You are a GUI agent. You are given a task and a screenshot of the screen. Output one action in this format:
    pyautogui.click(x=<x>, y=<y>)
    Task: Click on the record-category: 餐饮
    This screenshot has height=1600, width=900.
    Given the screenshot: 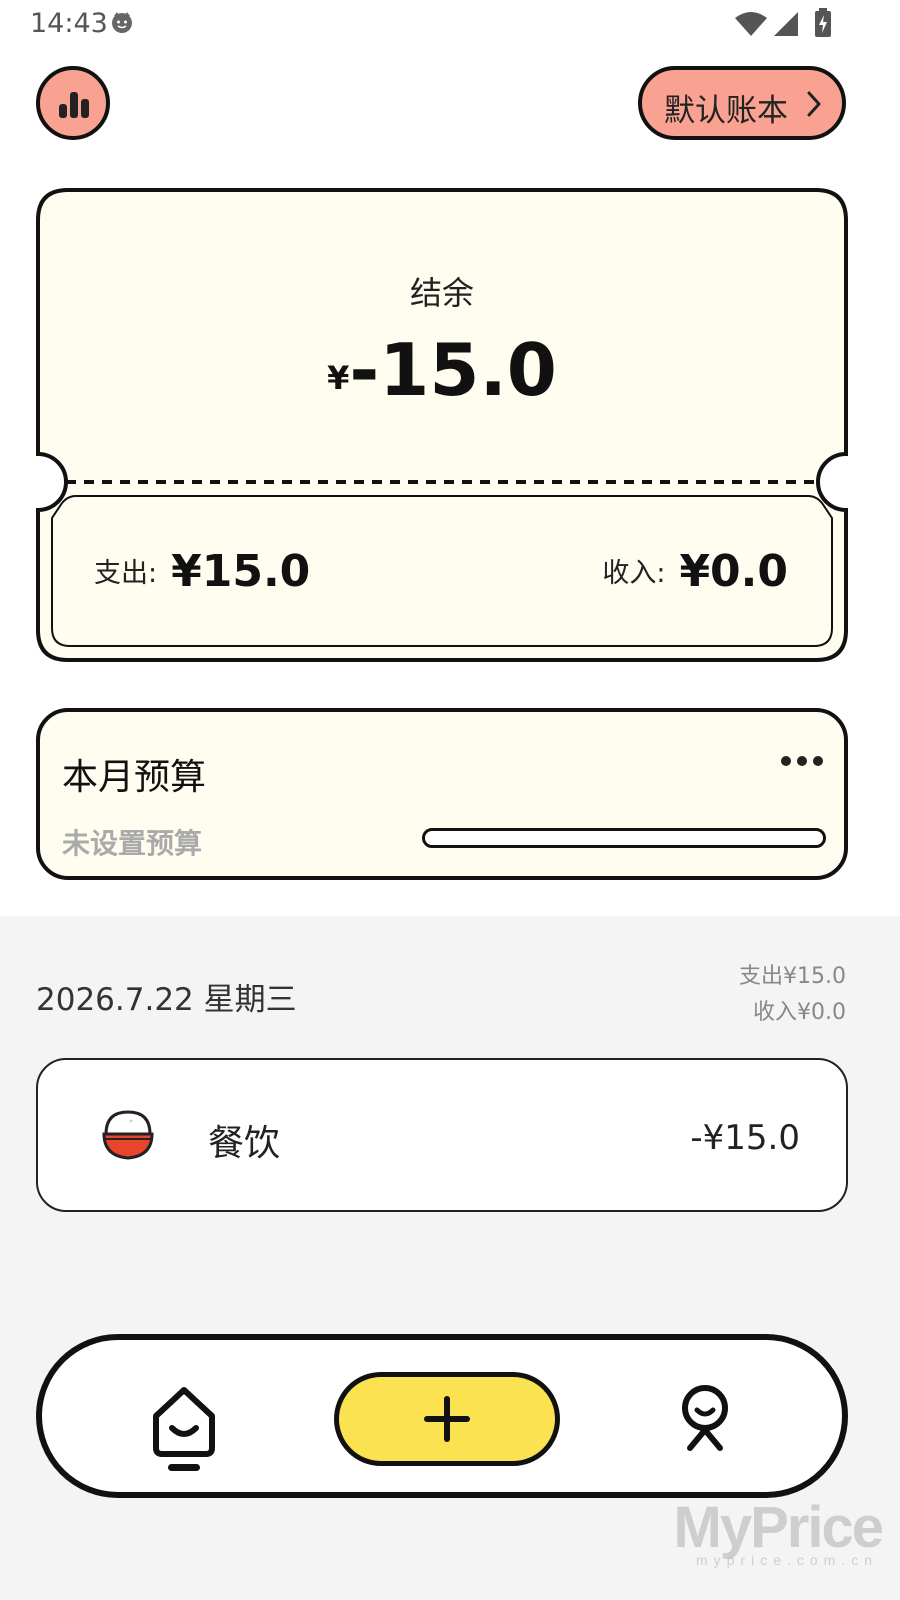 What is the action you would take?
    pyautogui.click(x=244, y=1143)
    